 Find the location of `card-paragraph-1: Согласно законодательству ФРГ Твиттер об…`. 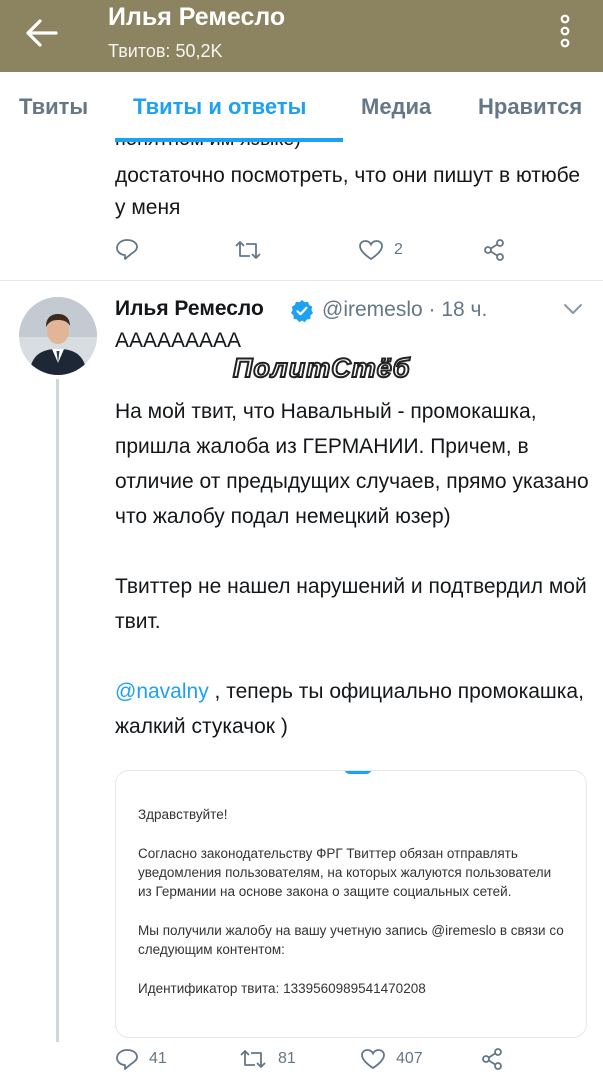

card-paragraph-1: Согласно законодательству ФРГ Твиттер об… is located at coordinates (345, 872).